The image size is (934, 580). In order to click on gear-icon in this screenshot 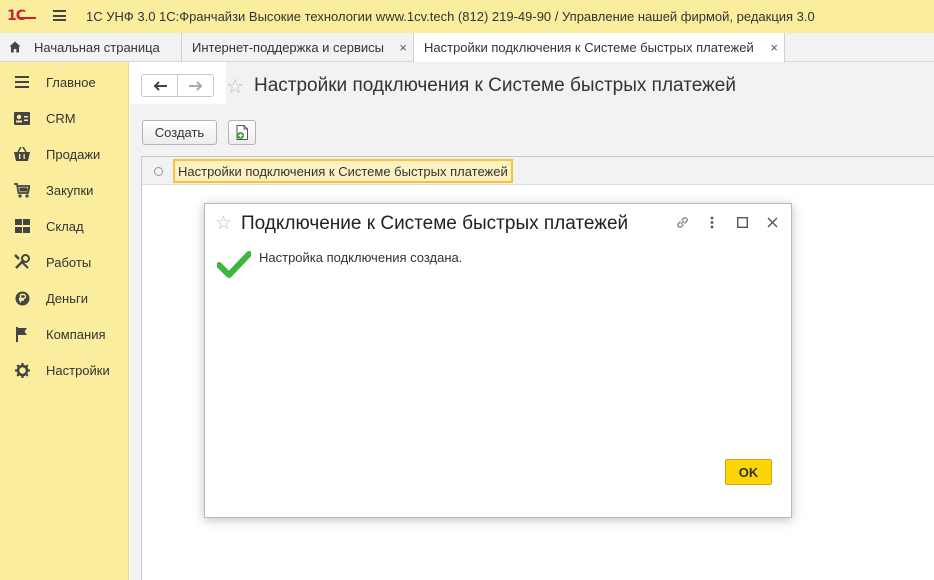, I will do `click(22, 370)`.